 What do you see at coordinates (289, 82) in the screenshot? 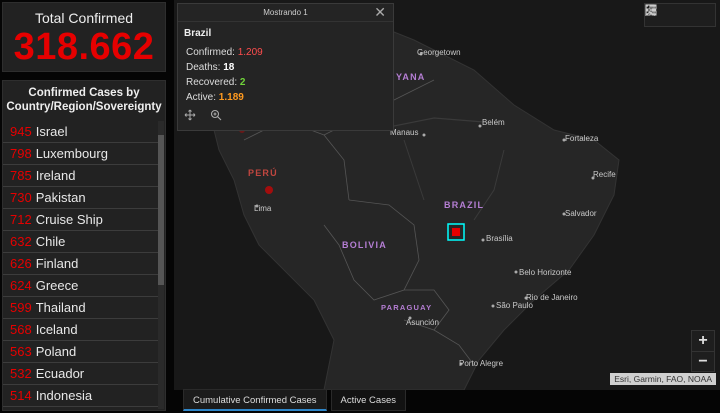
I see `recovered-field: Recovered: 2` at bounding box center [289, 82].